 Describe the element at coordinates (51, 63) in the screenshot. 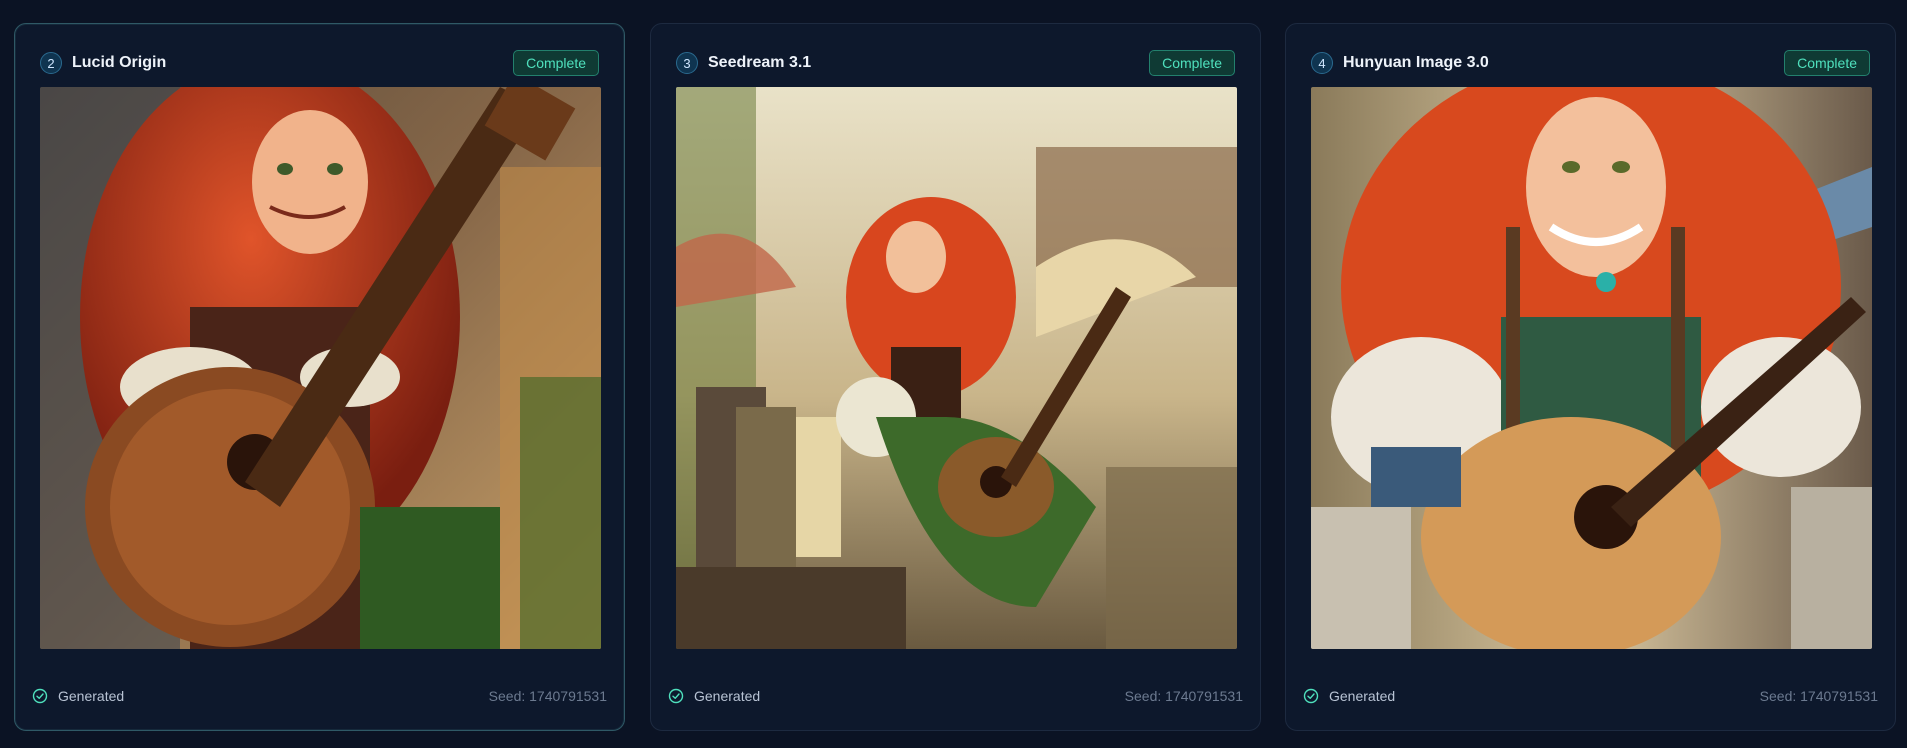

I see `card-number-badge: 2` at that location.